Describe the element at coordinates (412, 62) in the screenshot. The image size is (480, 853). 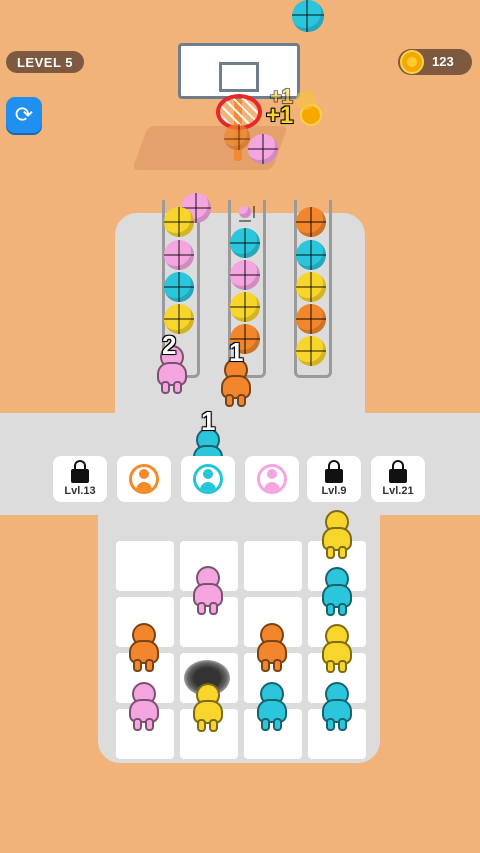
I see `coin-icon` at that location.